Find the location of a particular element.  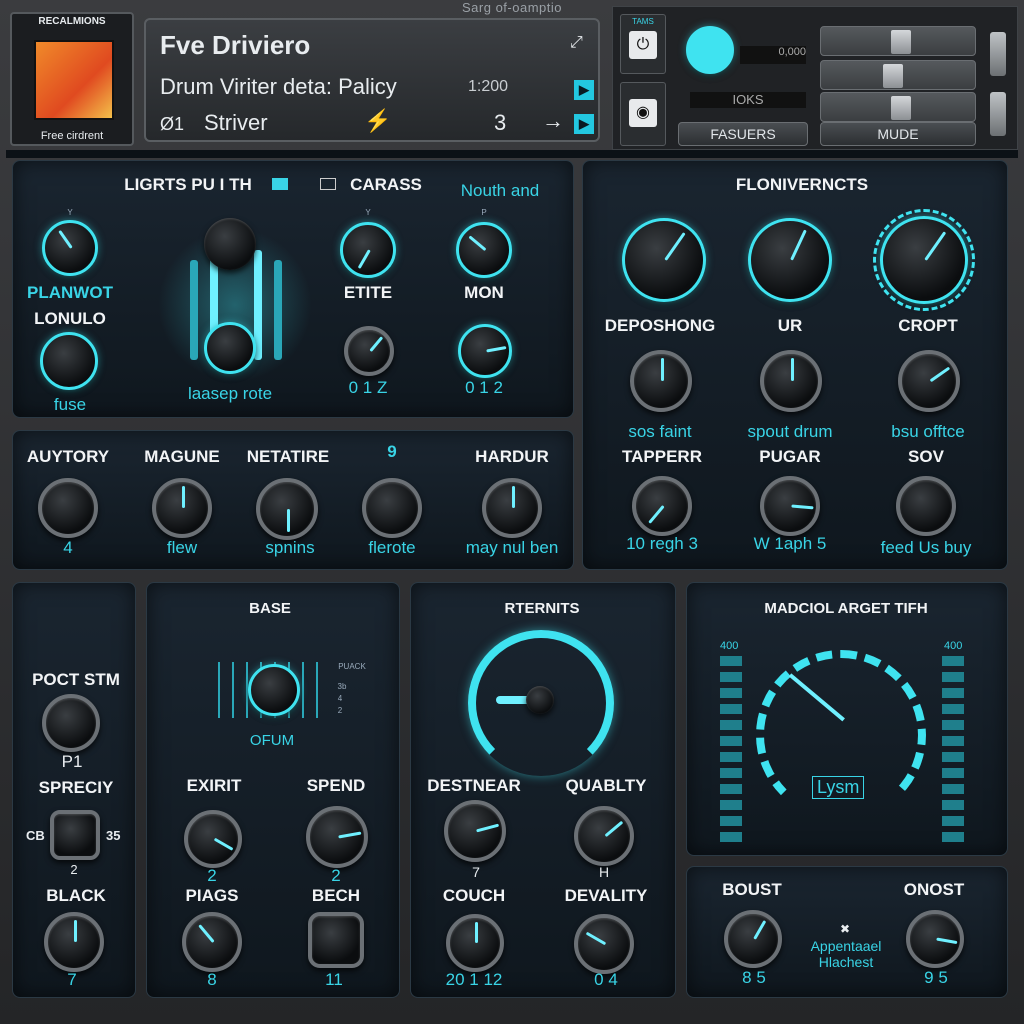

artwork-image is located at coordinates (74, 80).